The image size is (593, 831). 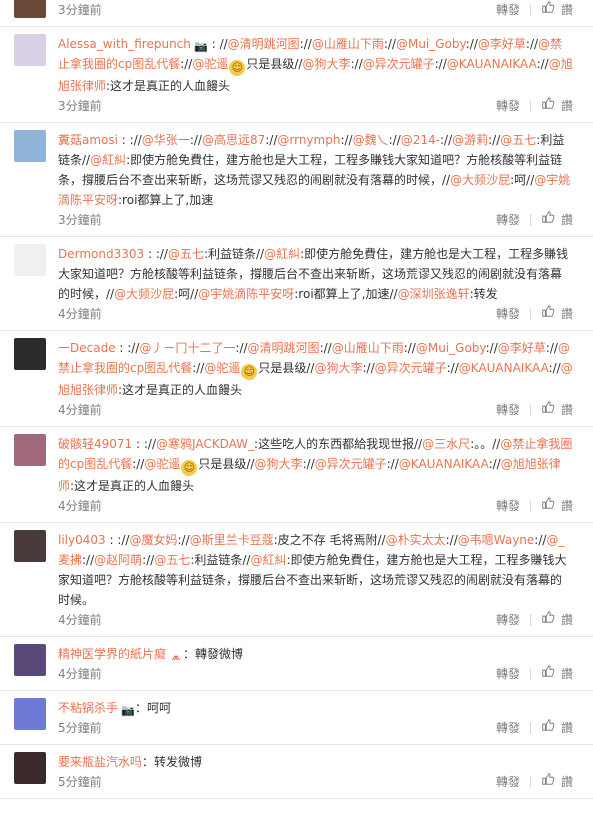 What do you see at coordinates (82, 540) in the screenshot?
I see `comment-username: lily0403` at bounding box center [82, 540].